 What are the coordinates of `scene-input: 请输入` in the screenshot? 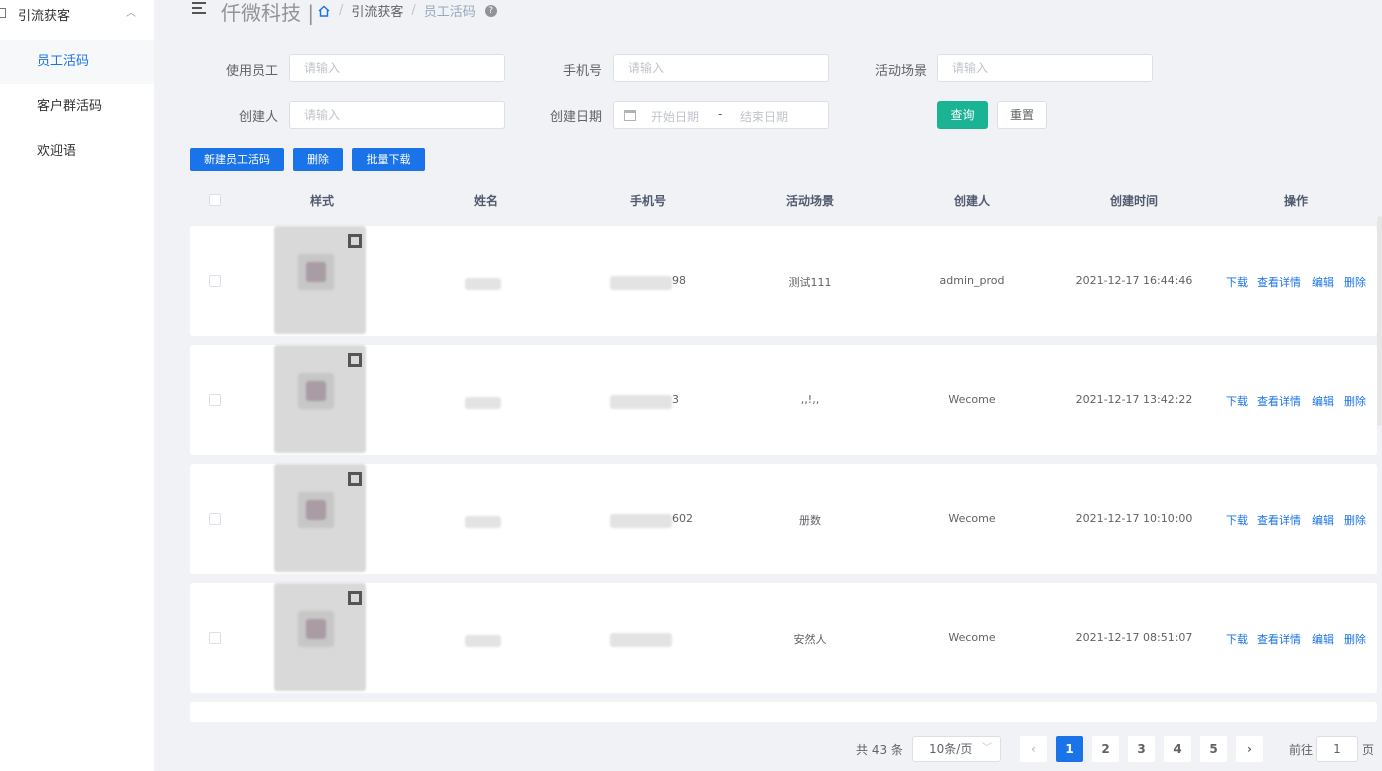 It's located at (1045, 68).